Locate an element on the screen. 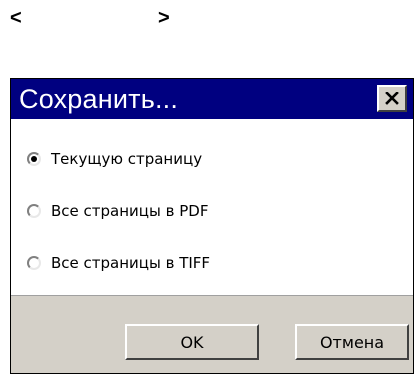 This screenshot has width=416, height=378. ok-button: OK is located at coordinates (192, 342).